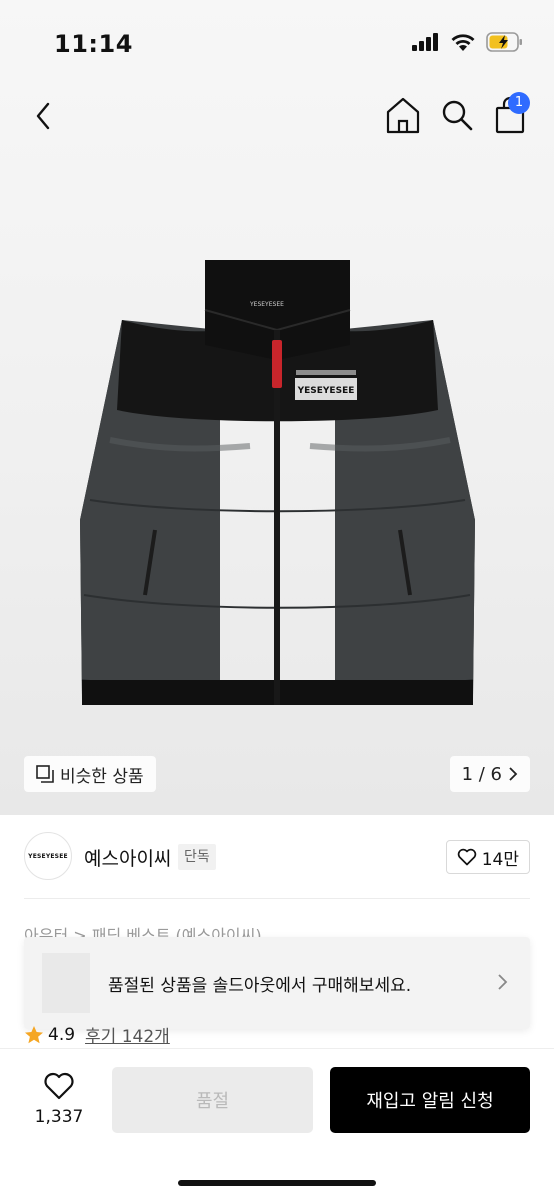  I want to click on banner-text: 품절된 상품을 솔드아웃에서 구매해보세요., so click(260, 986).